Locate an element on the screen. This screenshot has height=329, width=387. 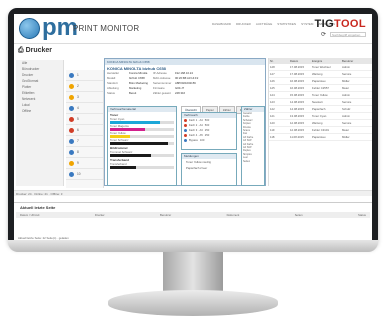
table-row: 120 12.08.2015 Wartung Service is located at coordinates (320, 123).